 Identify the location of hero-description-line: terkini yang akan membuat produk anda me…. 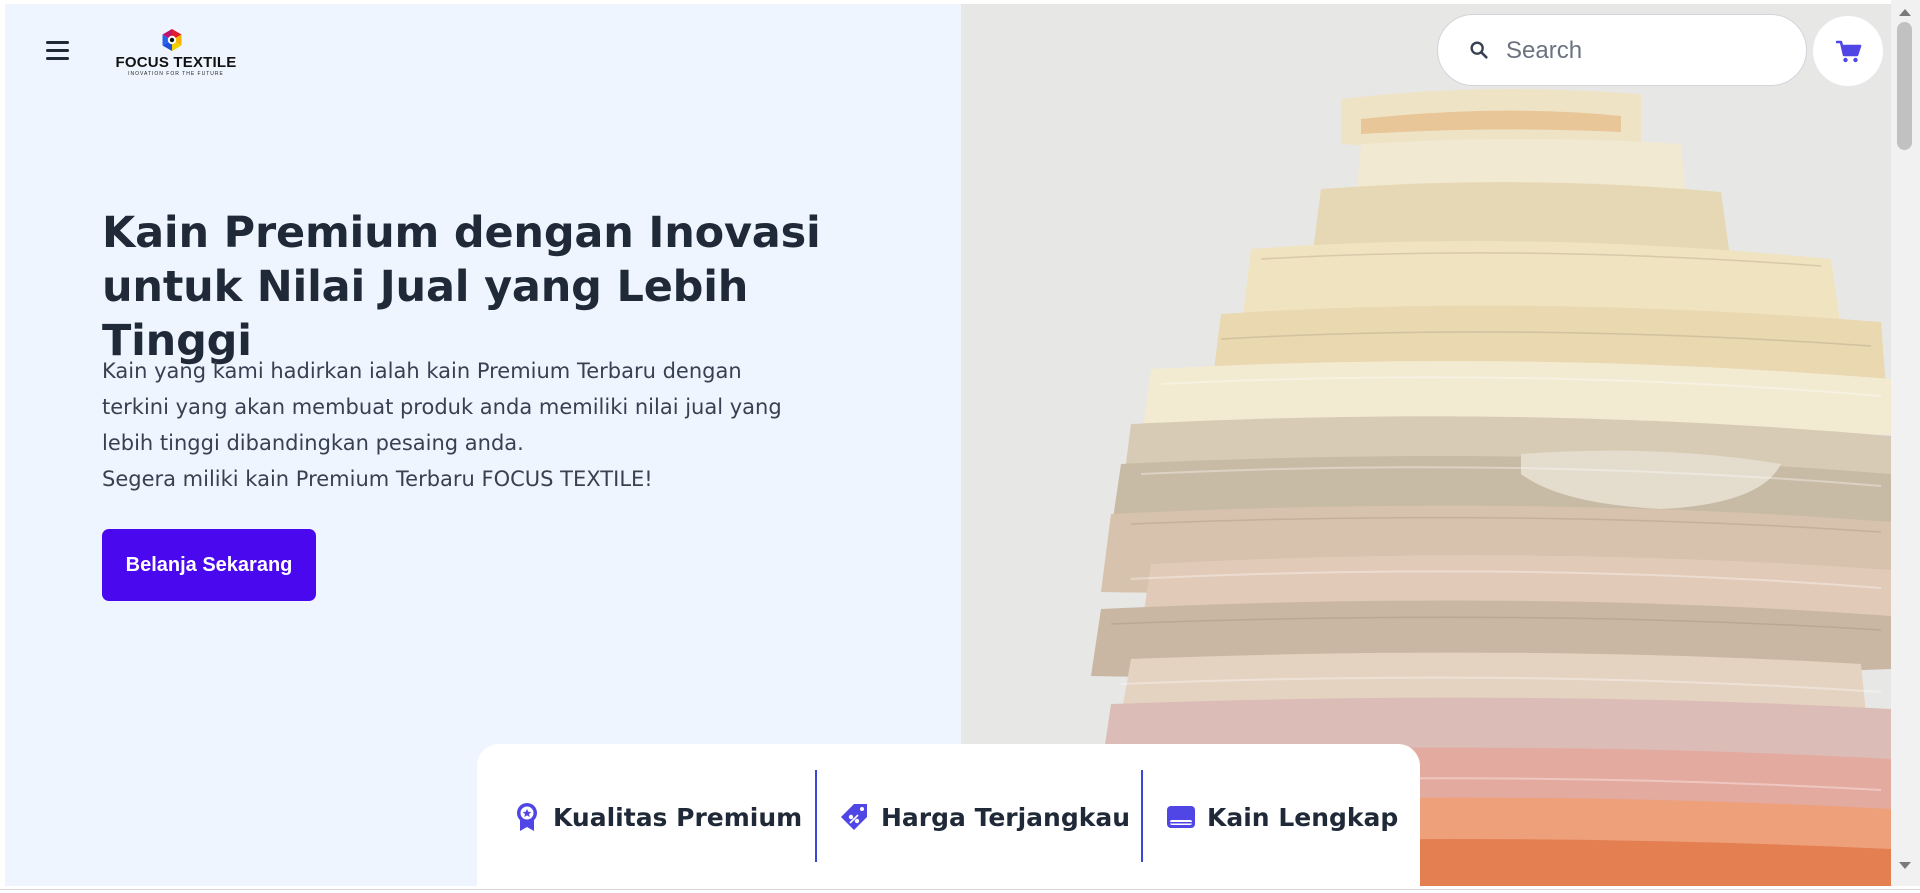
(442, 407).